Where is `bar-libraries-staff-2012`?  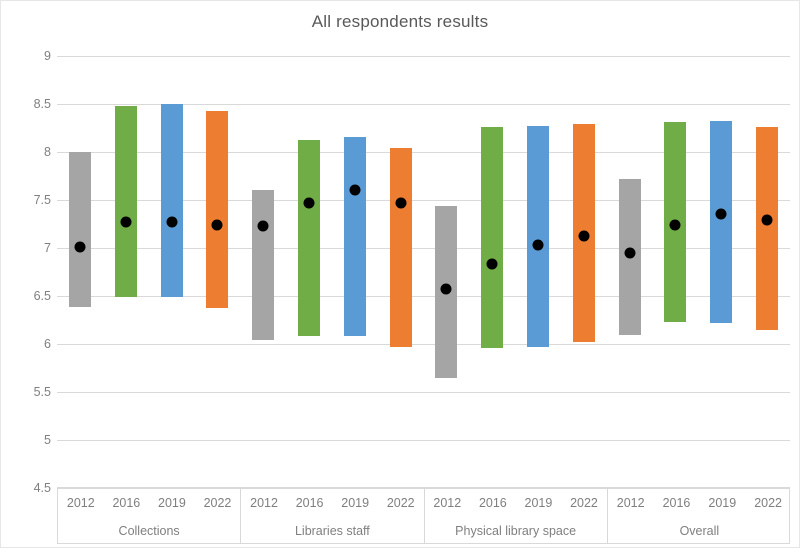
bar-libraries-staff-2012 is located at coordinates (263, 265).